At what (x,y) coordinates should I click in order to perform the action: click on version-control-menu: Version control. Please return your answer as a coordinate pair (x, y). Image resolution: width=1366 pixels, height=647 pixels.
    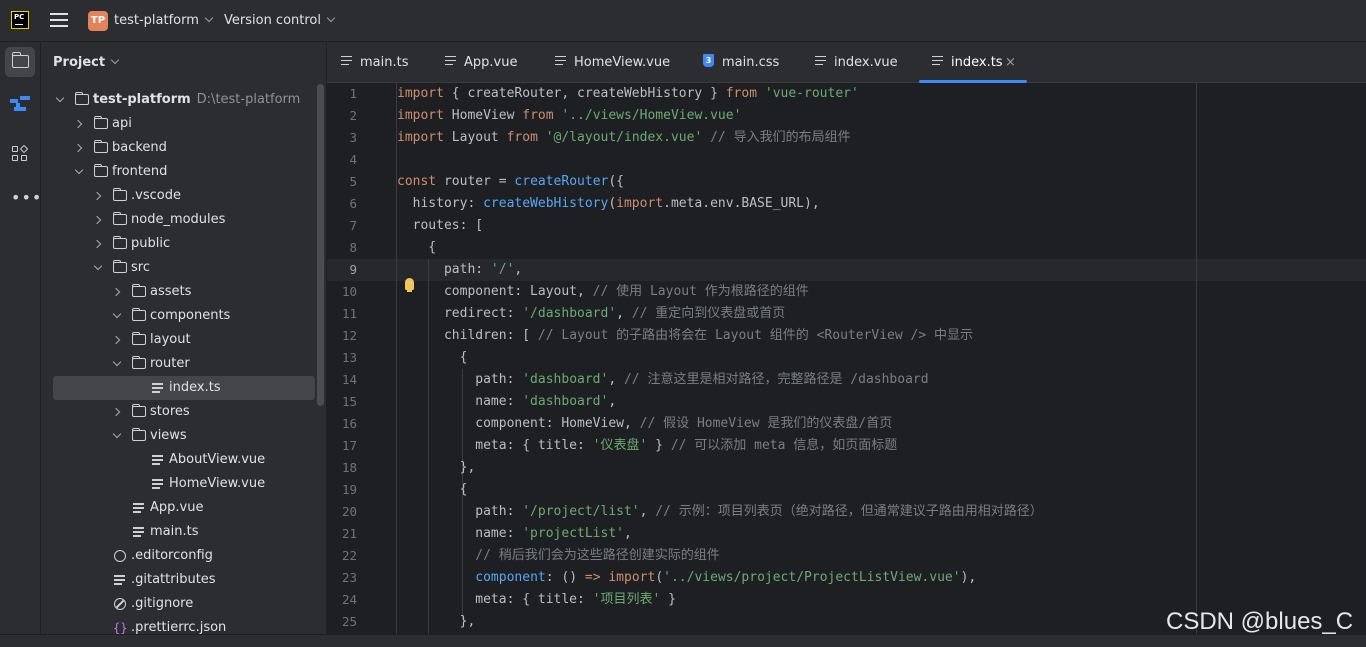
    Looking at the image, I should click on (280, 20).